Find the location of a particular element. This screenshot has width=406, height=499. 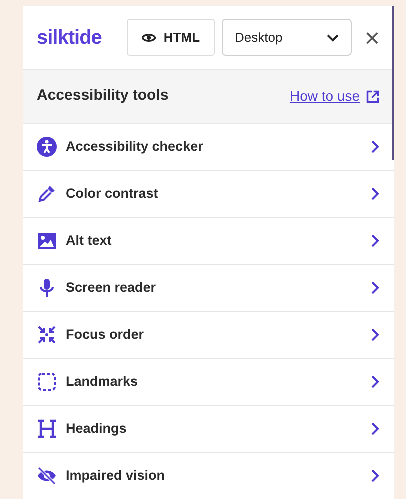

section-title: Accessibility tools is located at coordinates (103, 96).